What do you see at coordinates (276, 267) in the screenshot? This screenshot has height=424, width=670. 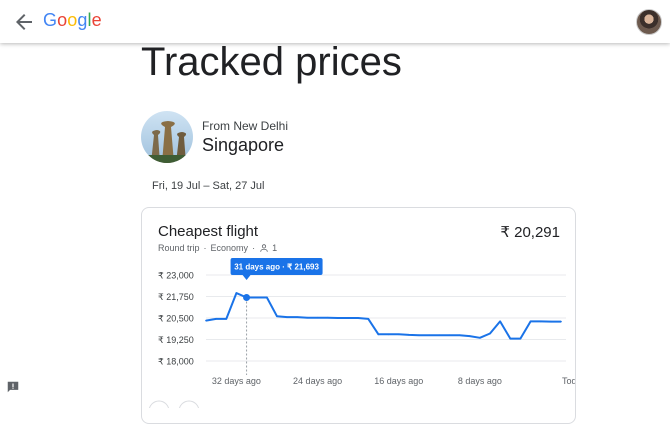 I see `tooltip-text: 31 days ago · ₹ 21,693` at bounding box center [276, 267].